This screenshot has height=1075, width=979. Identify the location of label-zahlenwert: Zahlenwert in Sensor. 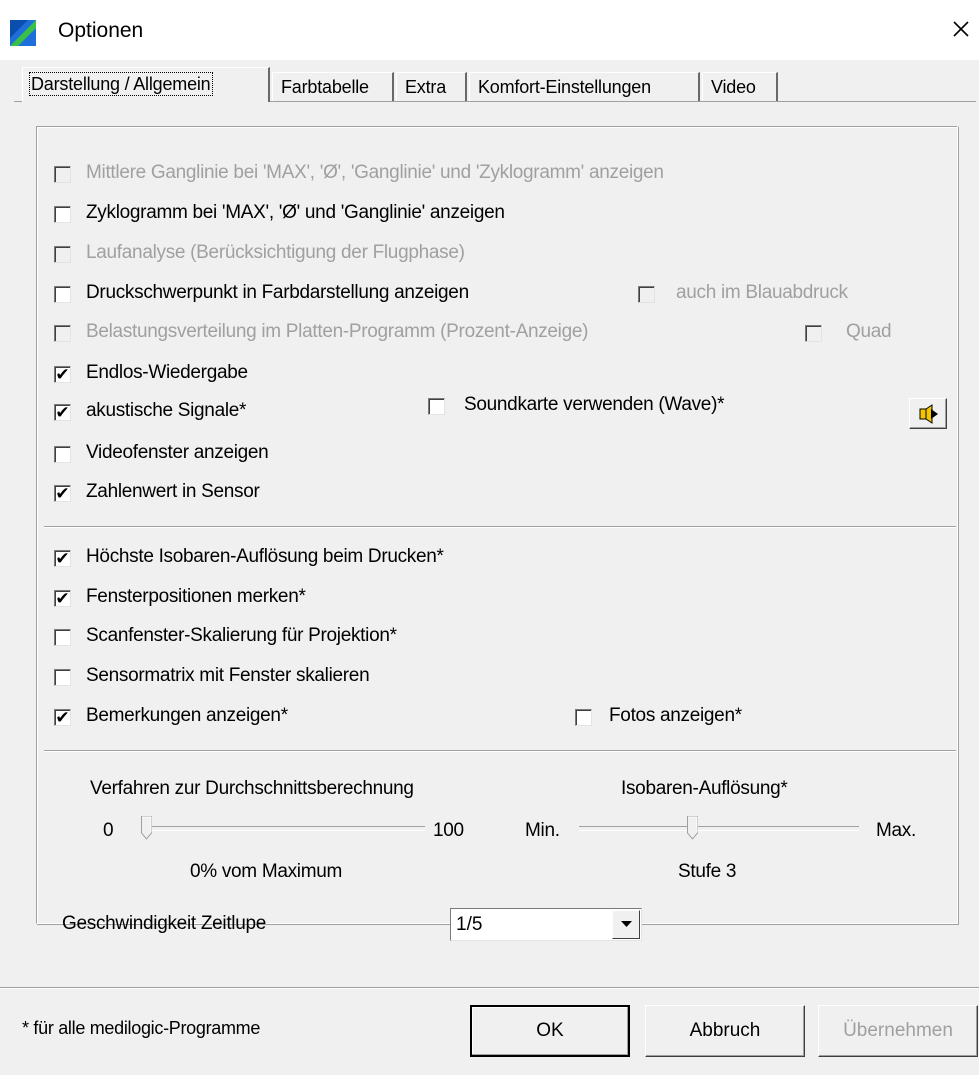
(173, 491).